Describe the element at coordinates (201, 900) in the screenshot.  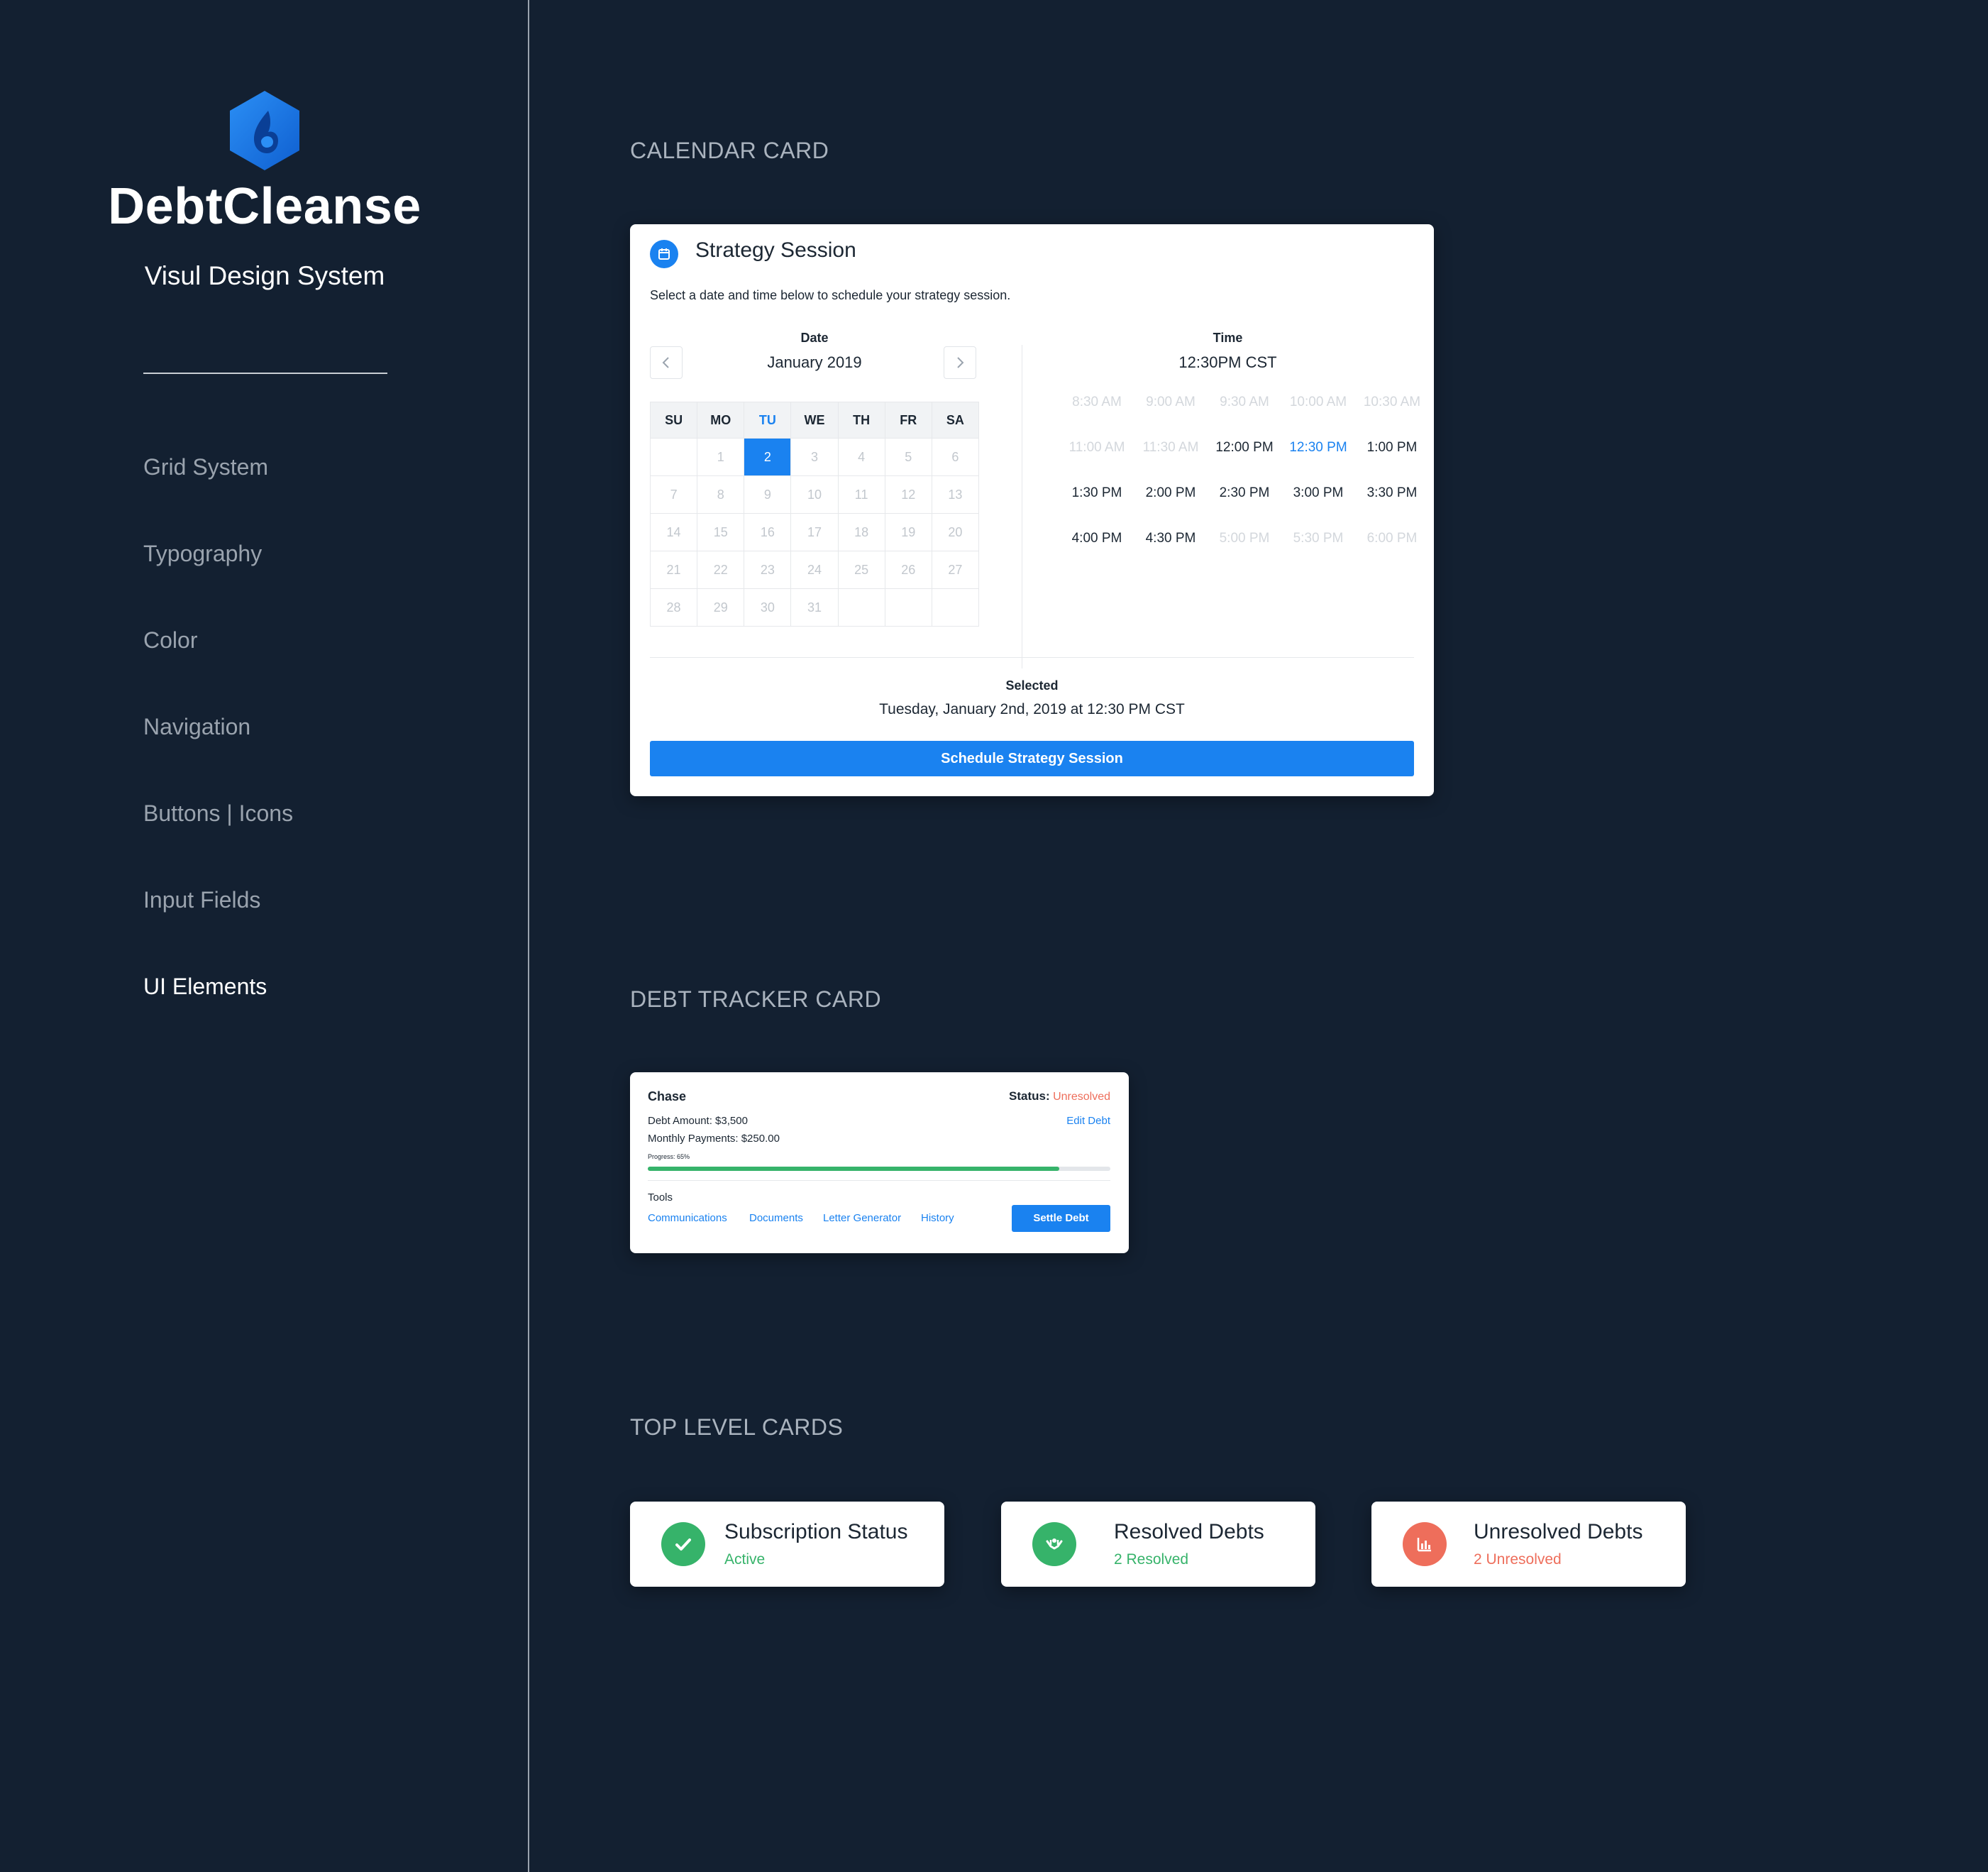
I see `nav-item-input-fields: Input Fields` at that location.